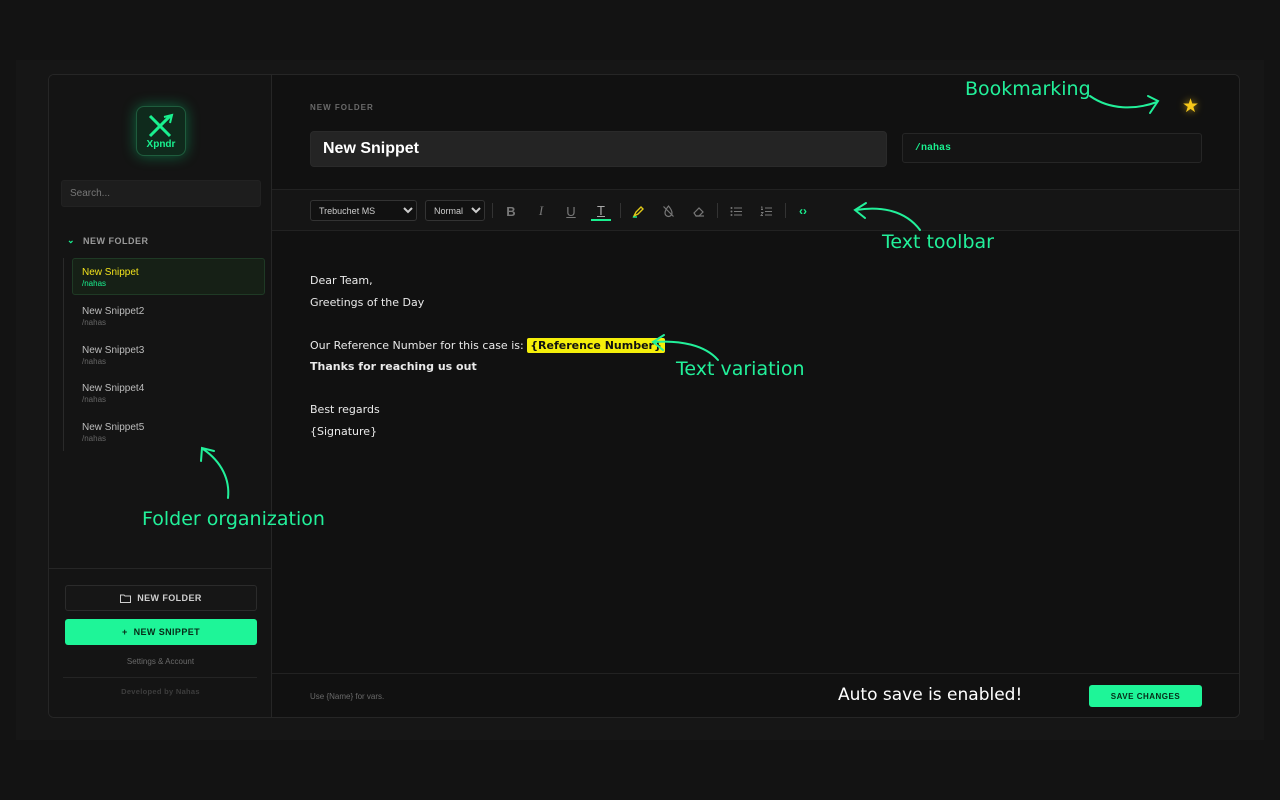 This screenshot has width=1280, height=800. What do you see at coordinates (1028, 89) in the screenshot?
I see `annotation-bookmarking: Bookmarking` at bounding box center [1028, 89].